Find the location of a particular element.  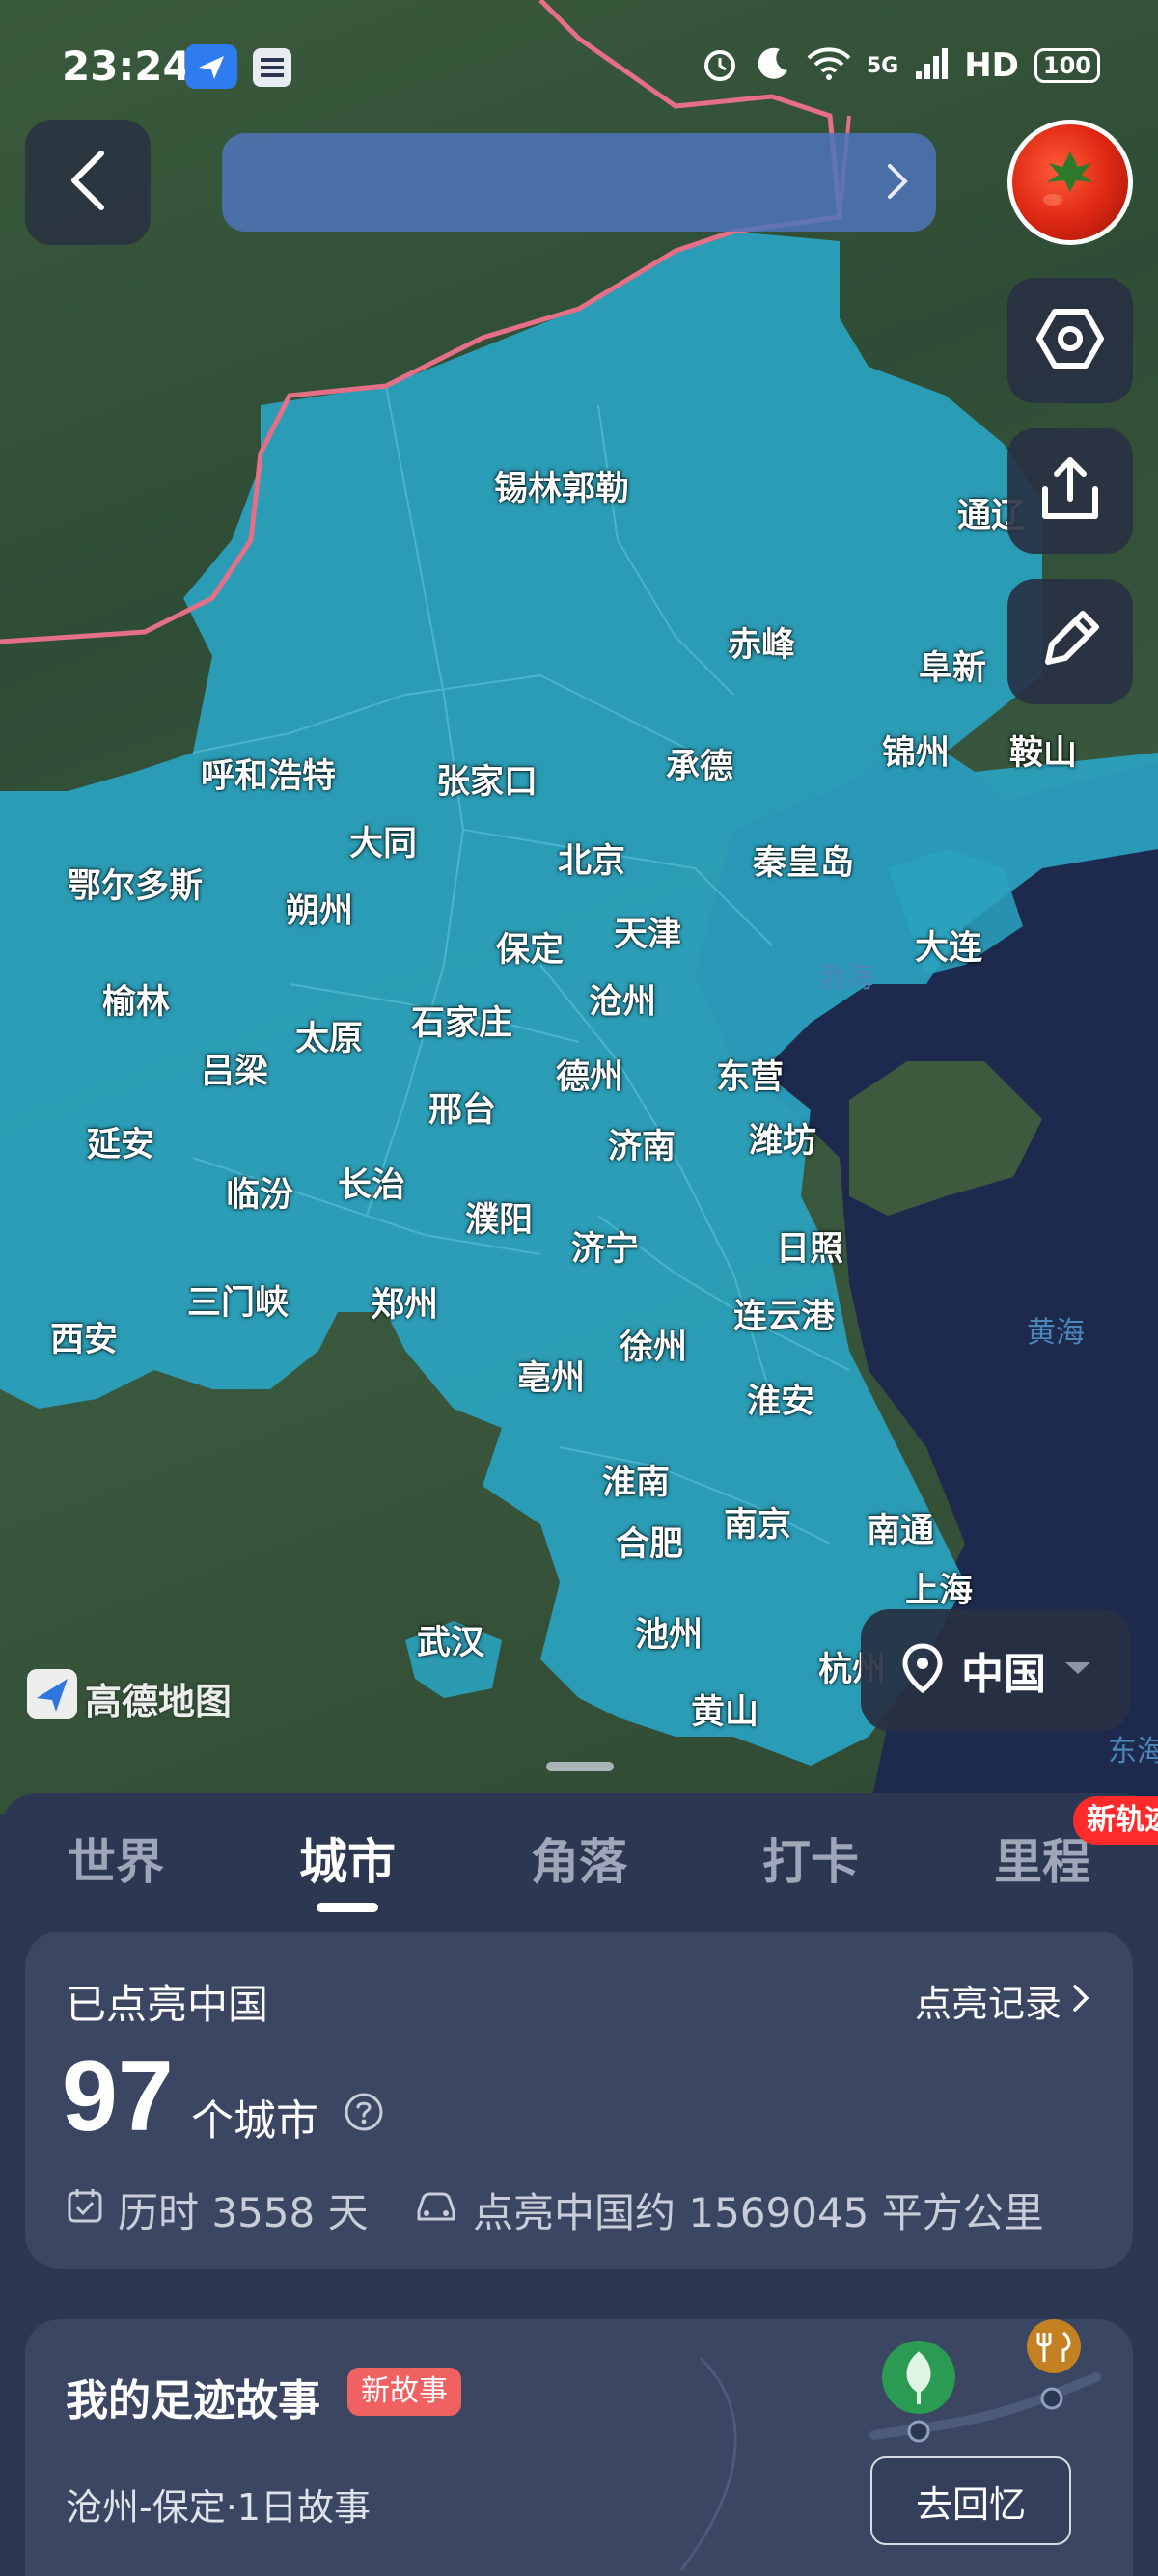

status-icons: 5G HD 100 is located at coordinates (900, 65).